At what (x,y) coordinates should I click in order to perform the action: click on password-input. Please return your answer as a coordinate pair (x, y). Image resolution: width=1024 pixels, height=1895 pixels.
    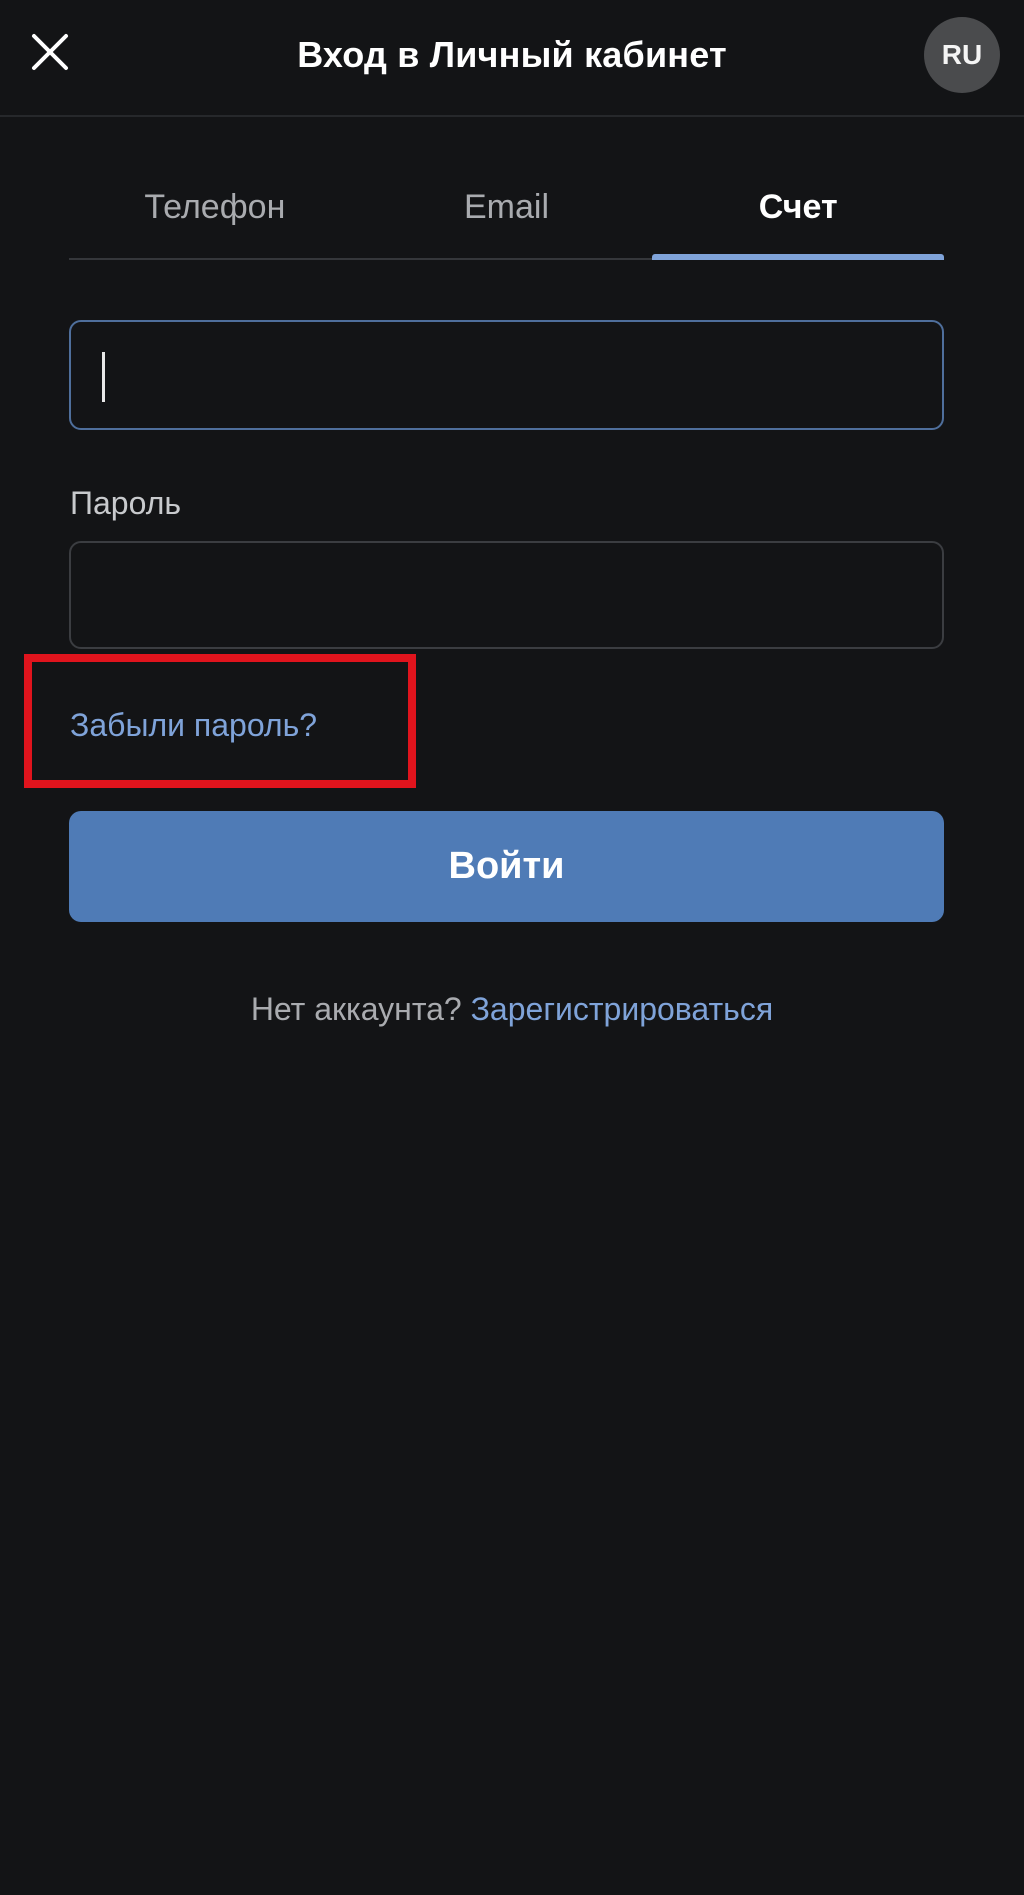
    Looking at the image, I should click on (506, 595).